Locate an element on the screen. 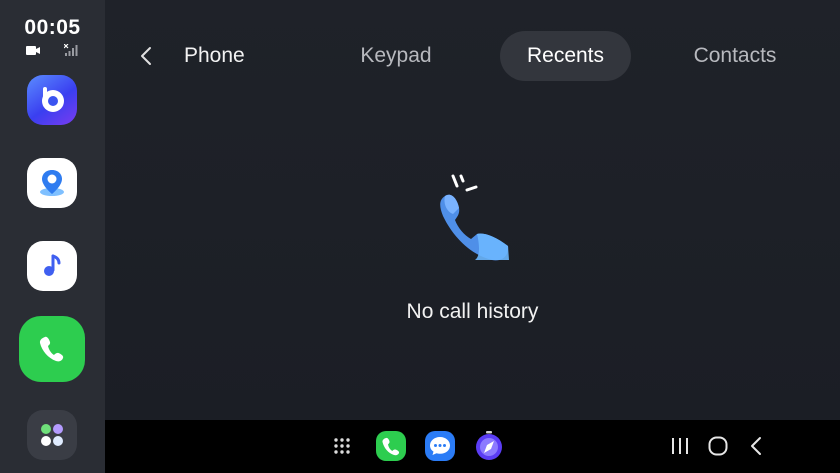 This screenshot has width=840, height=473. apps-grid-icon is located at coordinates (52, 435).